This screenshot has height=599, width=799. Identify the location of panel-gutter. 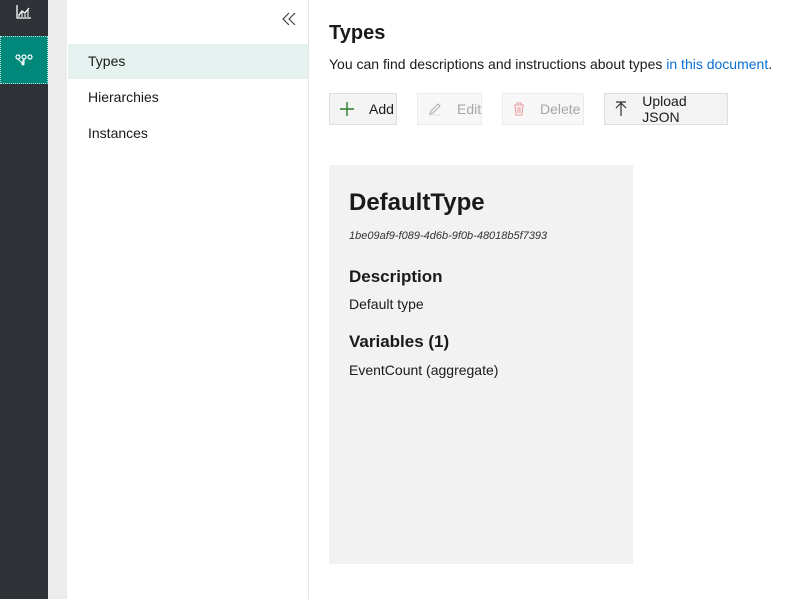
(57, 299).